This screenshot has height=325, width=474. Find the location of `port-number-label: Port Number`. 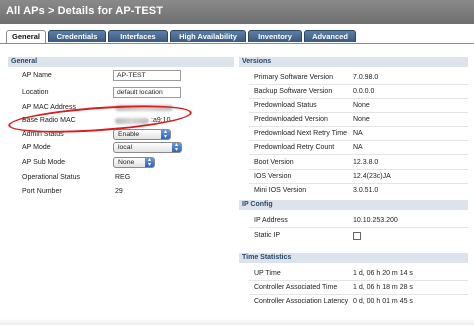

port-number-label: Port Number is located at coordinates (42, 191).